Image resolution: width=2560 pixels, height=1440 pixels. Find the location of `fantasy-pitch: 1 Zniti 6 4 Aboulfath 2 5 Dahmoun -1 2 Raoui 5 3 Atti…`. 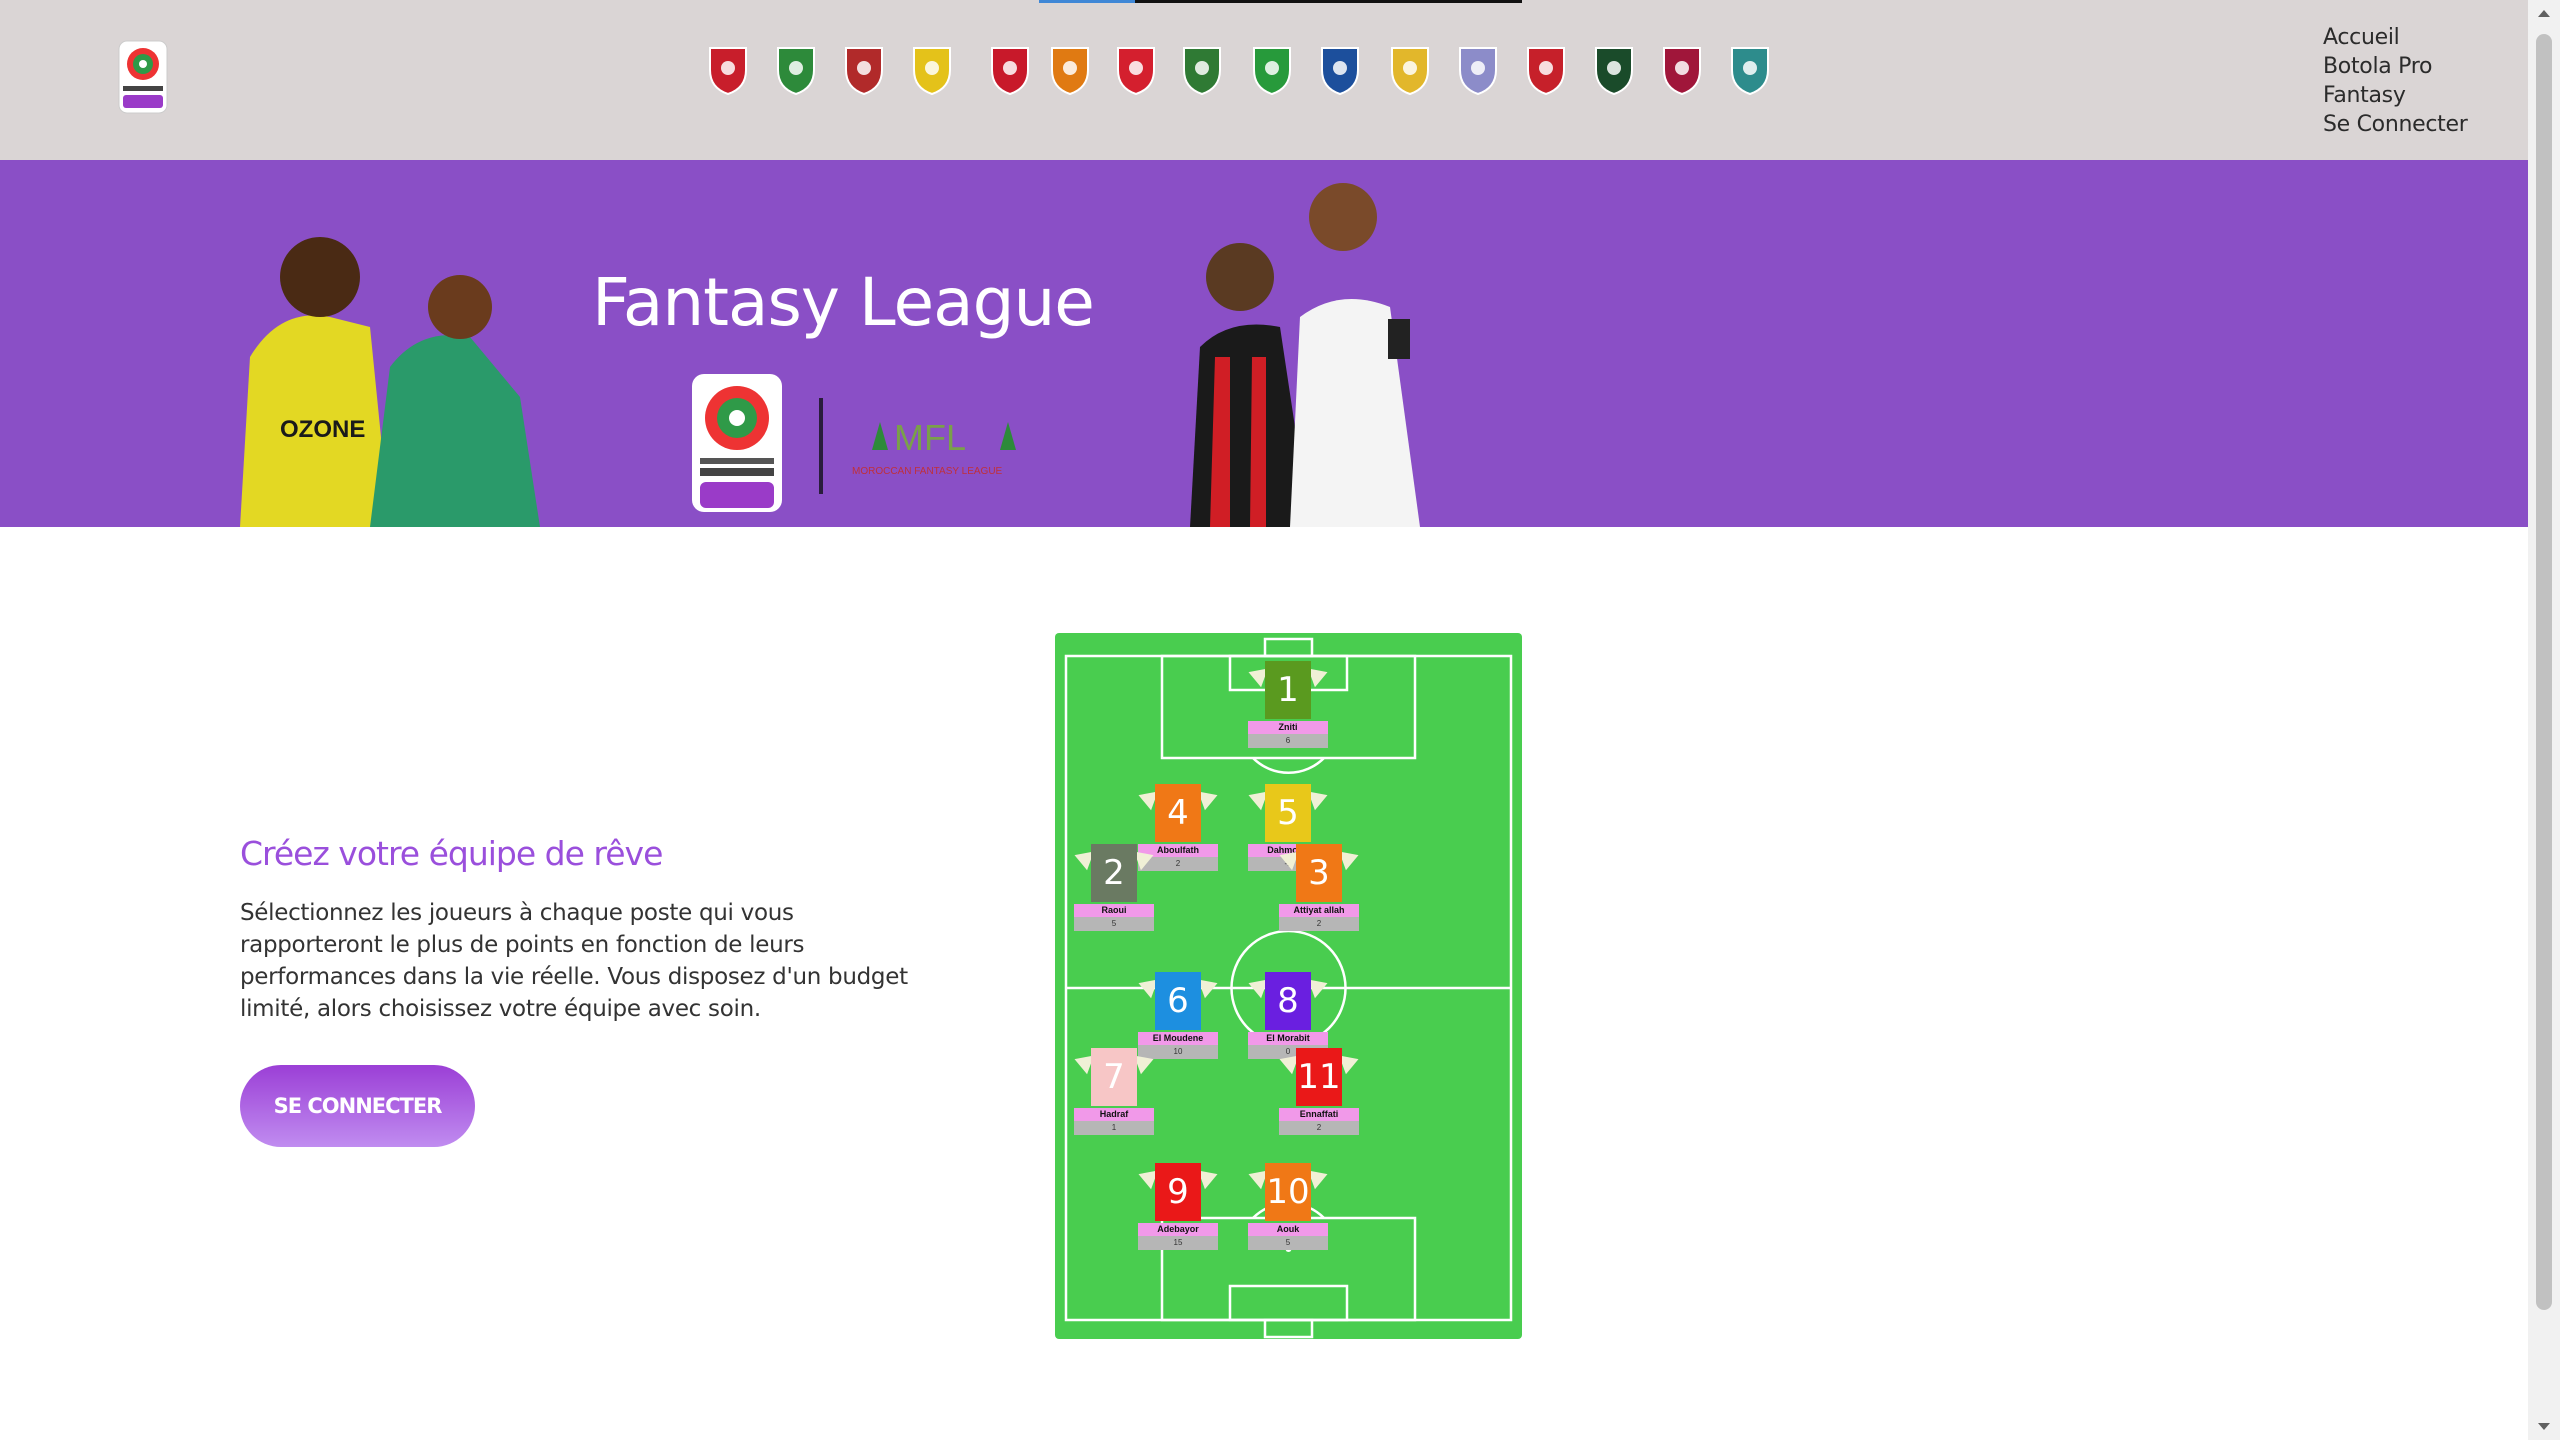

fantasy-pitch: 1 Zniti 6 4 Aboulfath 2 5 Dahmoun -1 2 Raoui 5 3 Atti… is located at coordinates (1288, 986).